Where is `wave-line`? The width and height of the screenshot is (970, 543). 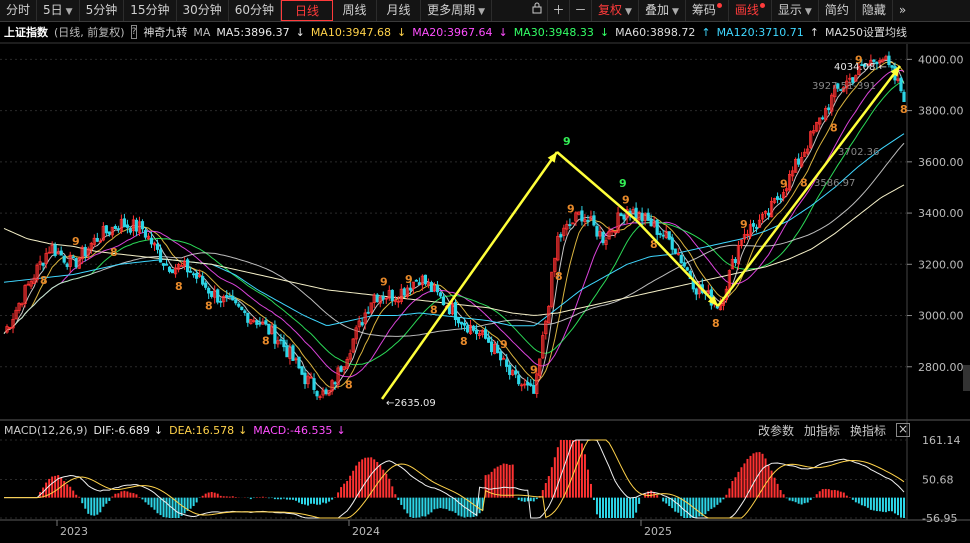 wave-line is located at coordinates (809, 186).